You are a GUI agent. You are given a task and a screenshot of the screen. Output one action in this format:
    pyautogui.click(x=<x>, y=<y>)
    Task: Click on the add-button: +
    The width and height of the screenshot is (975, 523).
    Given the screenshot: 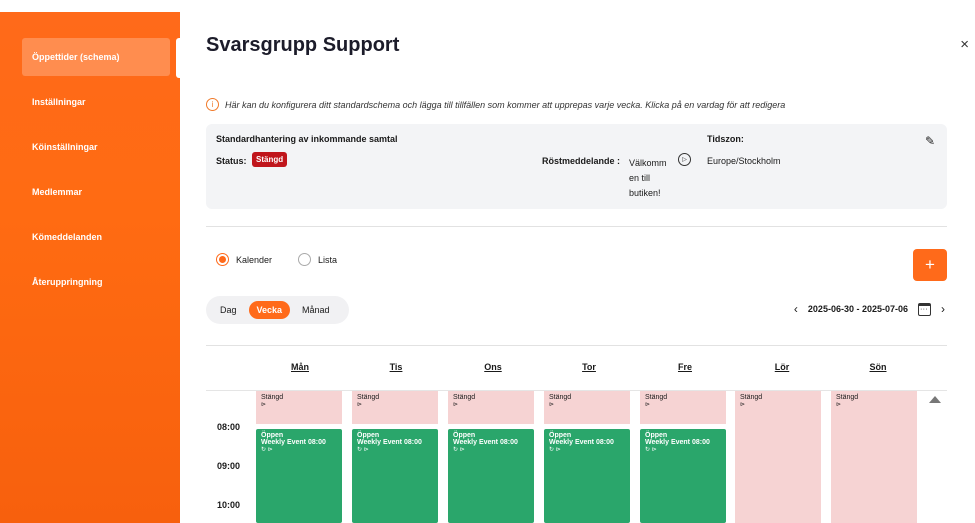 What is the action you would take?
    pyautogui.click(x=930, y=265)
    